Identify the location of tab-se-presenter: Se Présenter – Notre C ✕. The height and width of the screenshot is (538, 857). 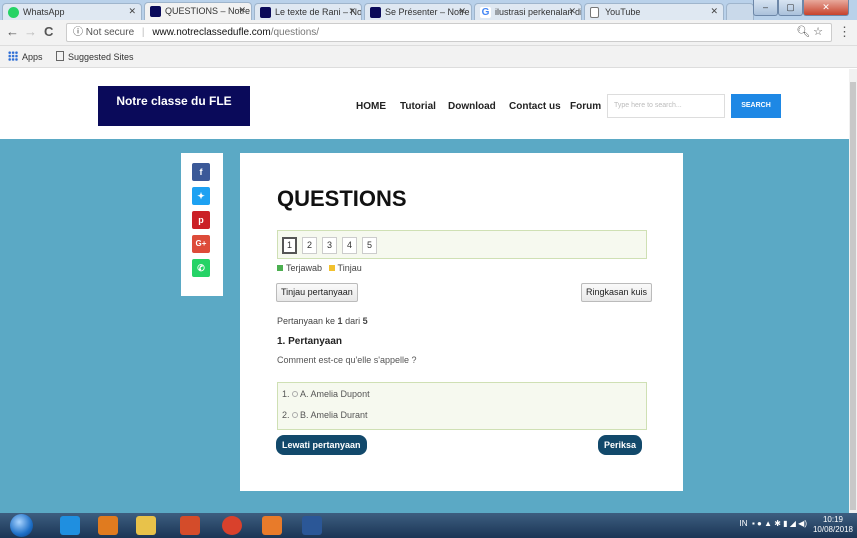
(418, 11).